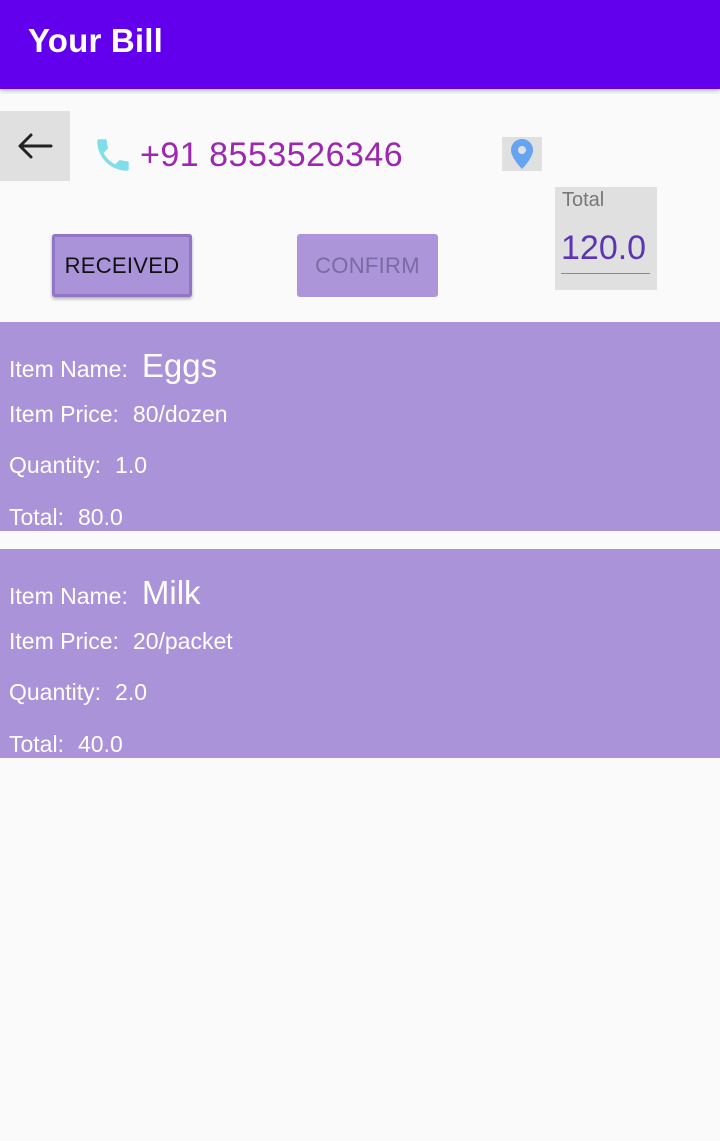  I want to click on received-button: RECEIVED, so click(122, 265).